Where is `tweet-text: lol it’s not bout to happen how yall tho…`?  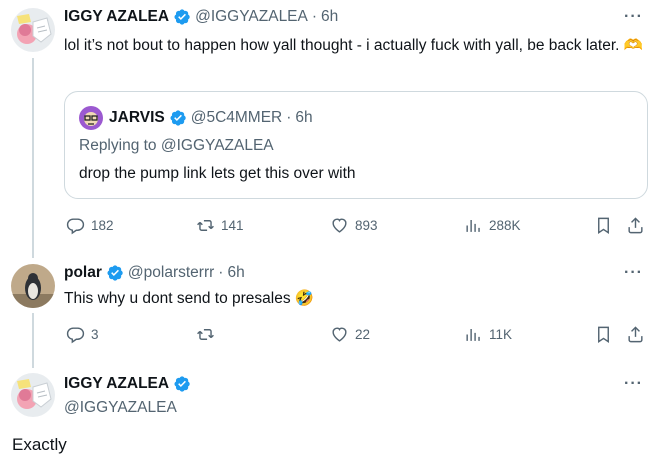 tweet-text: lol it’s not bout to happen how yall tho… is located at coordinates (342, 45).